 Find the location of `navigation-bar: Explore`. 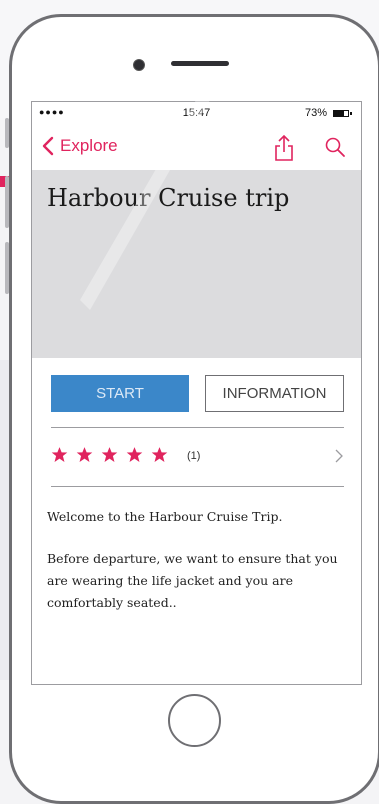

navigation-bar: Explore is located at coordinates (196, 148).